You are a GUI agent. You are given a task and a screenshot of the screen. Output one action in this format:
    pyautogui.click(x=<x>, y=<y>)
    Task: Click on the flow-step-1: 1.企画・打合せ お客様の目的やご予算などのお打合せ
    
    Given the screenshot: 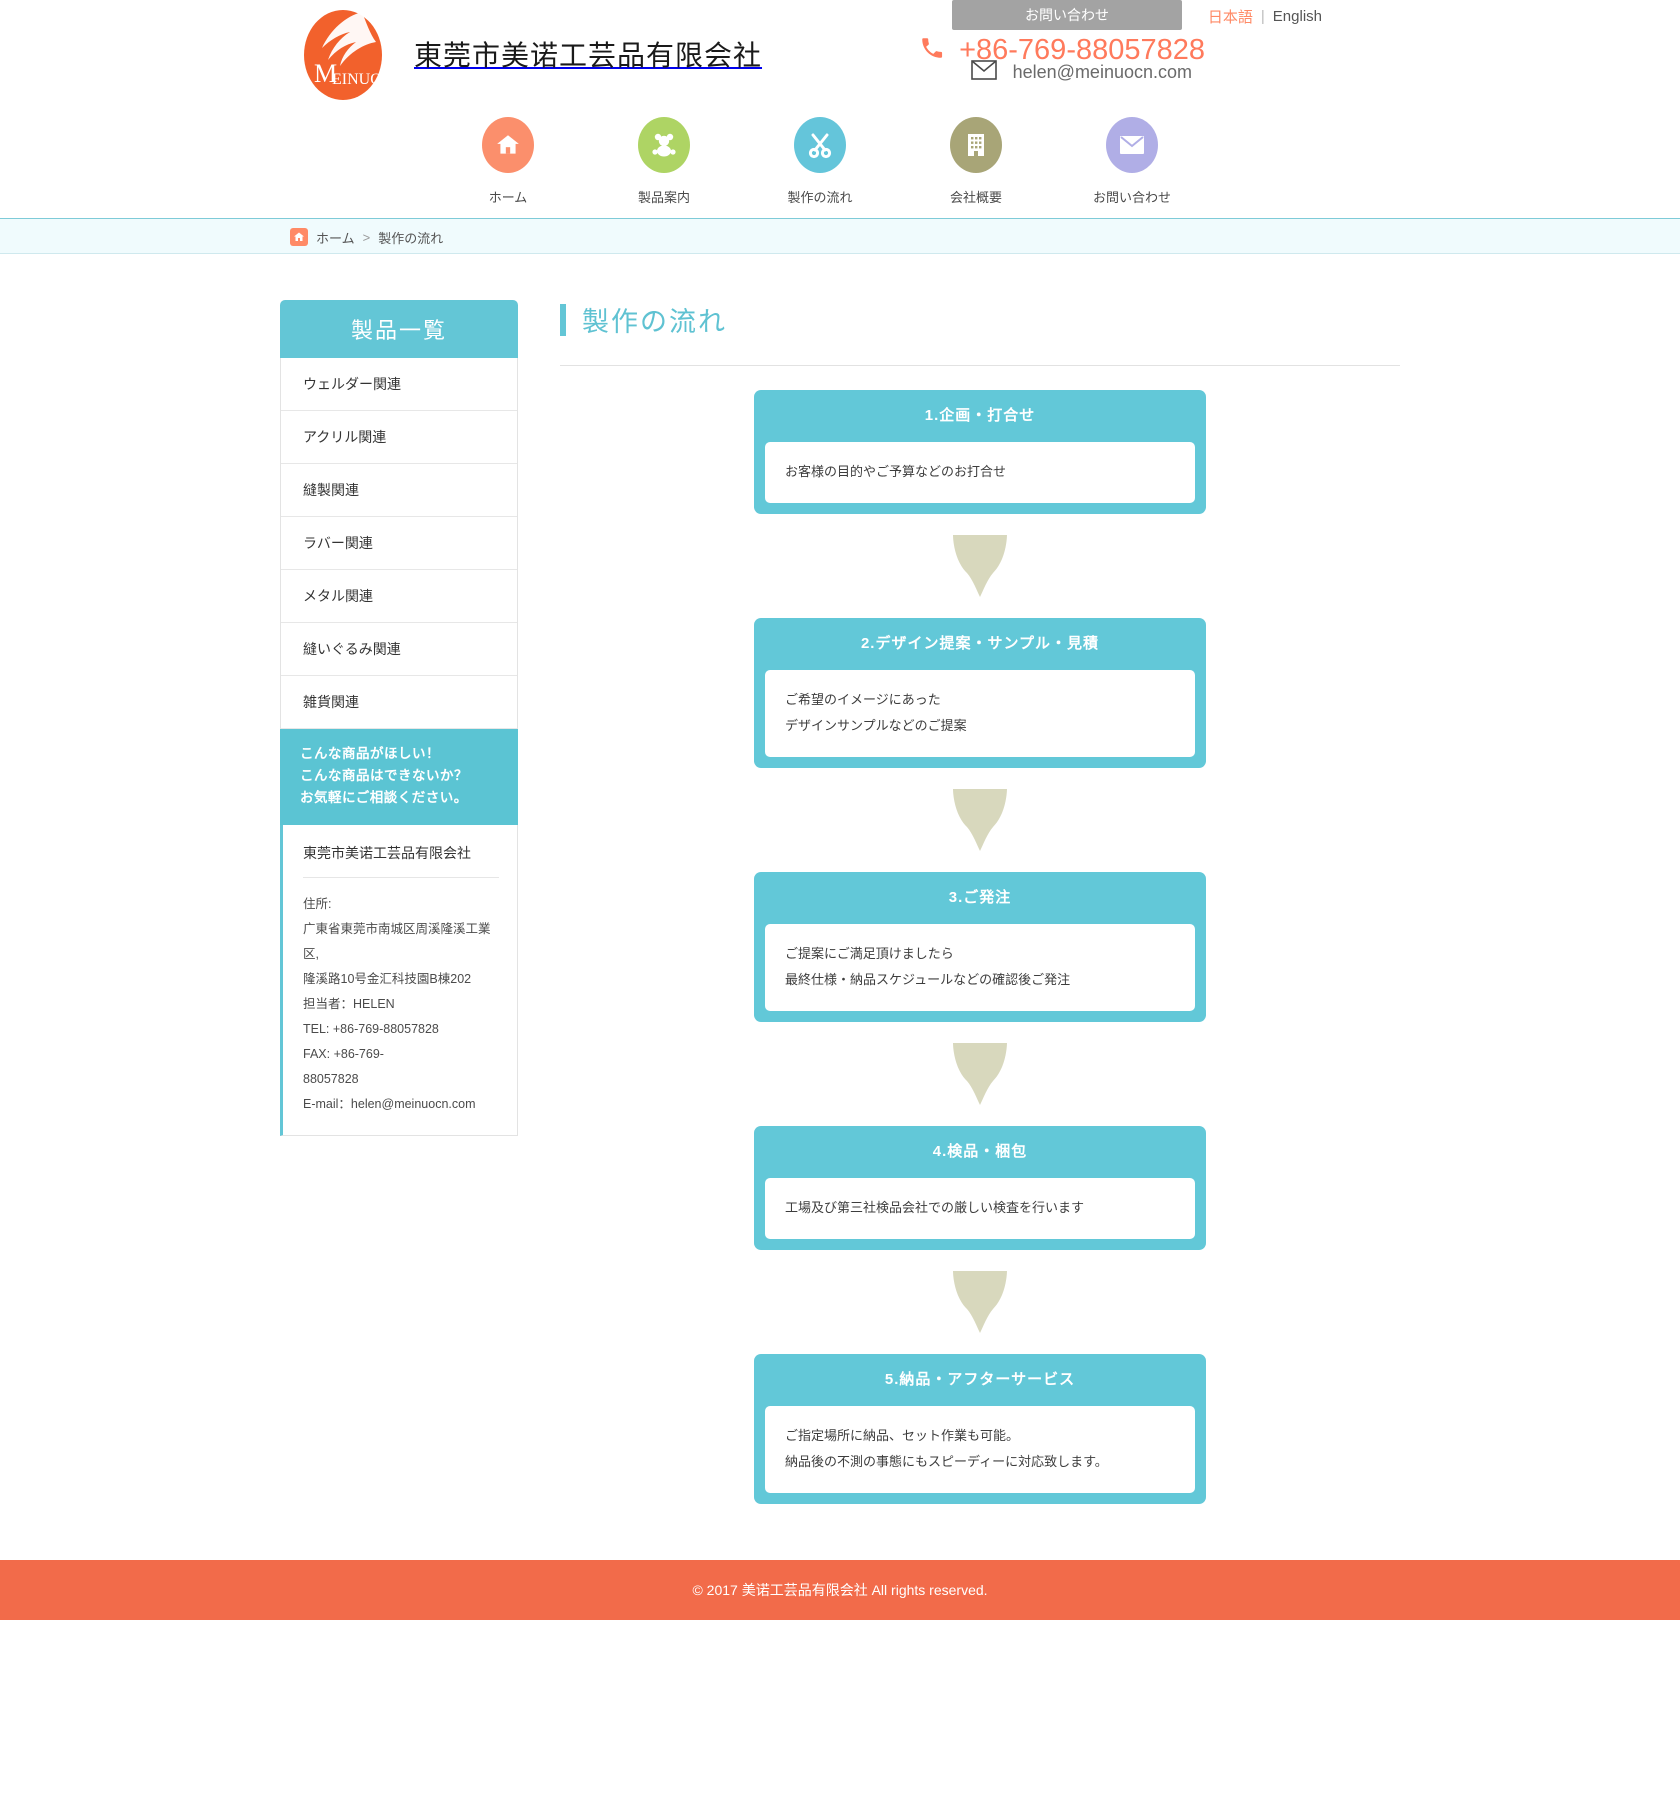 What is the action you would take?
    pyautogui.click(x=980, y=452)
    